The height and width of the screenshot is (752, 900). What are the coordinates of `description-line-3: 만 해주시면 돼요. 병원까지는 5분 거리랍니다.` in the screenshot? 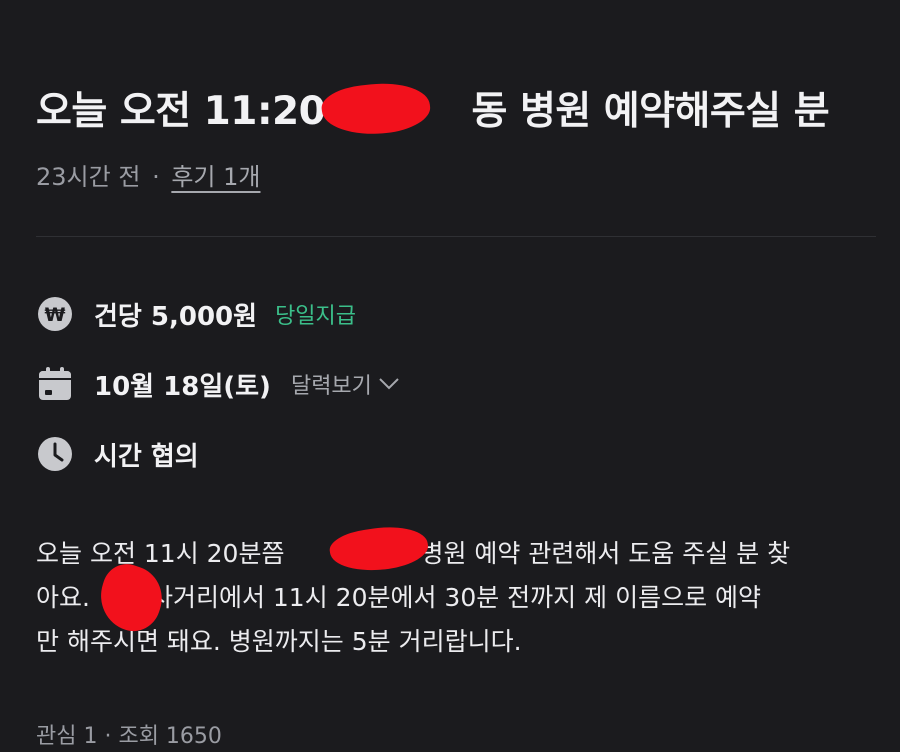 It's located at (279, 641).